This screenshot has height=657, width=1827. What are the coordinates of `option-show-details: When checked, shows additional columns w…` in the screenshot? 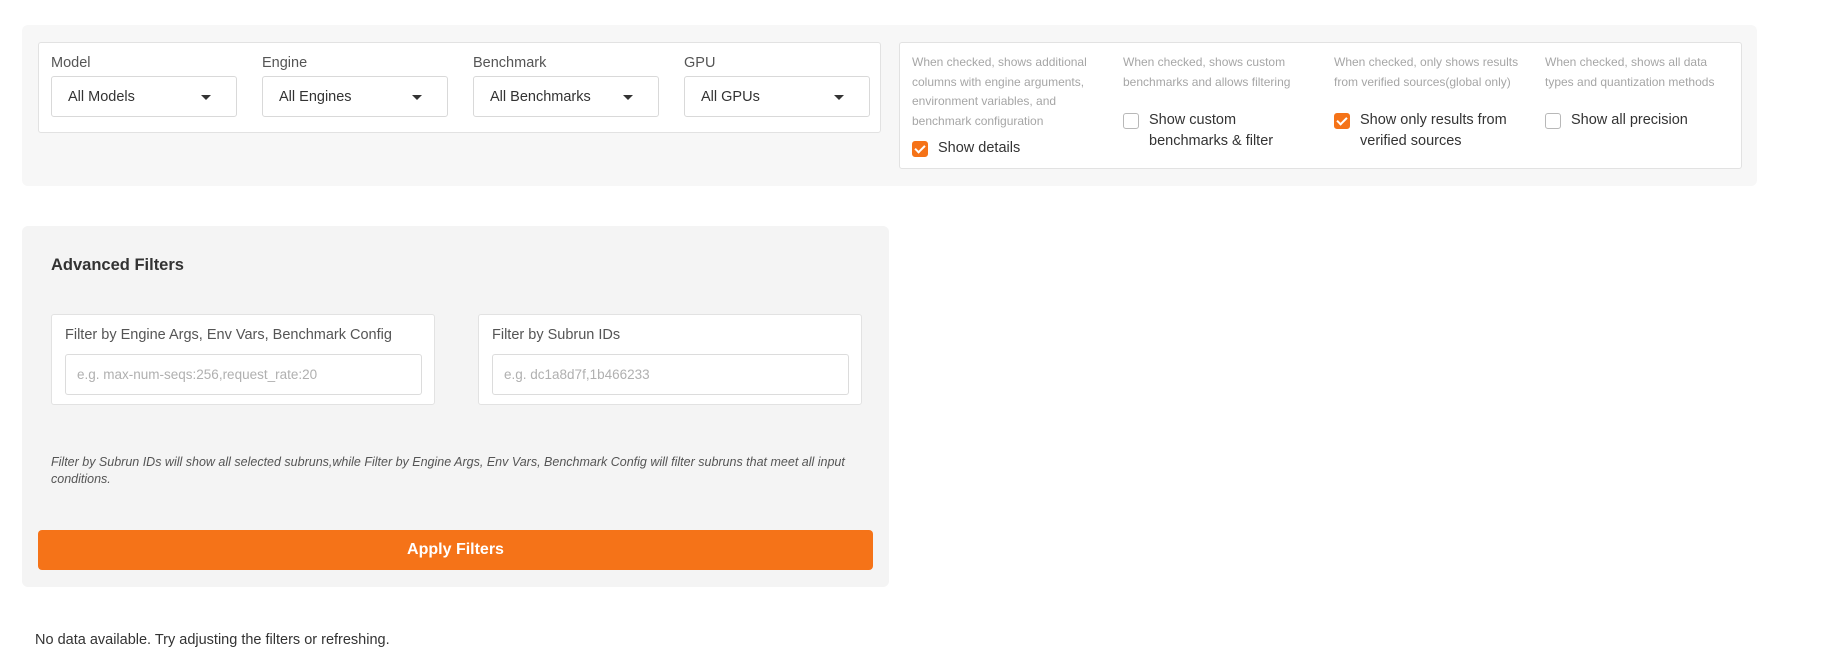 It's located at (1002, 92).